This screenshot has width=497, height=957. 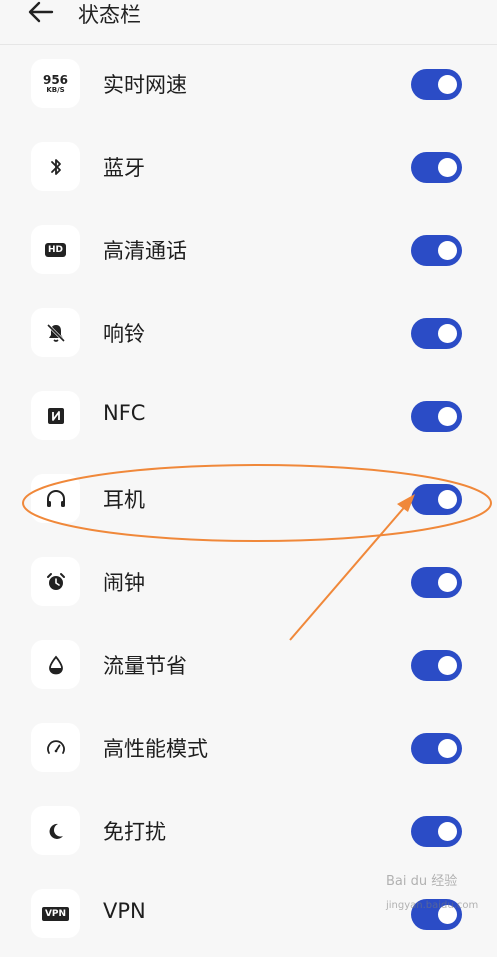 I want to click on vpn-badge-text: VPN, so click(x=55, y=913).